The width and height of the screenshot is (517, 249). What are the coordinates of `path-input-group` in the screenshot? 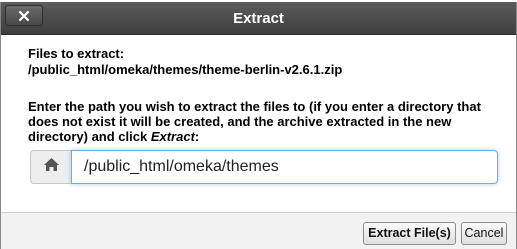 It's located at (264, 167).